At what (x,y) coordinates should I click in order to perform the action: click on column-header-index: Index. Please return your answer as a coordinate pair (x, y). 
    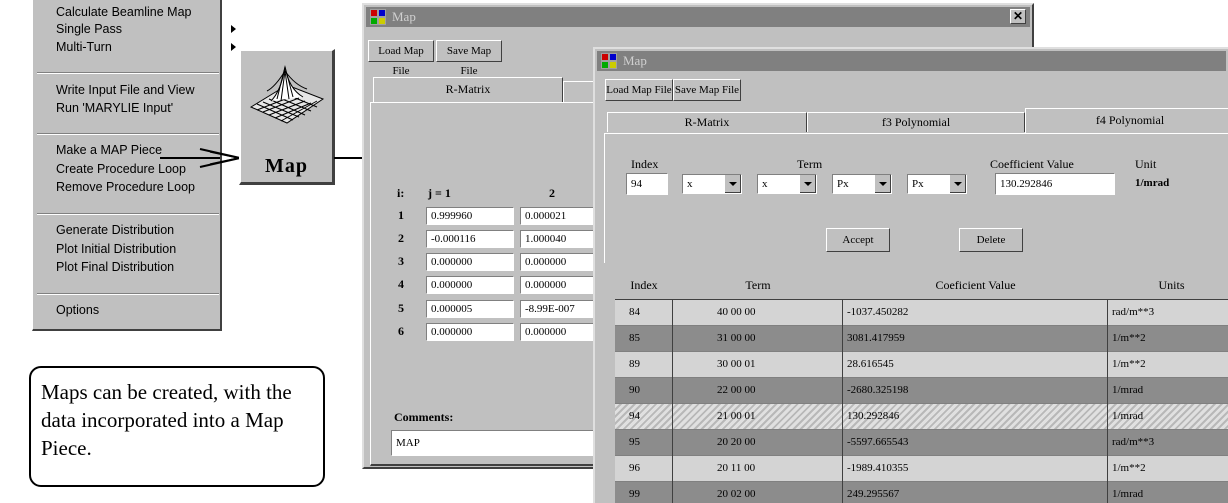
    Looking at the image, I should click on (644, 285).